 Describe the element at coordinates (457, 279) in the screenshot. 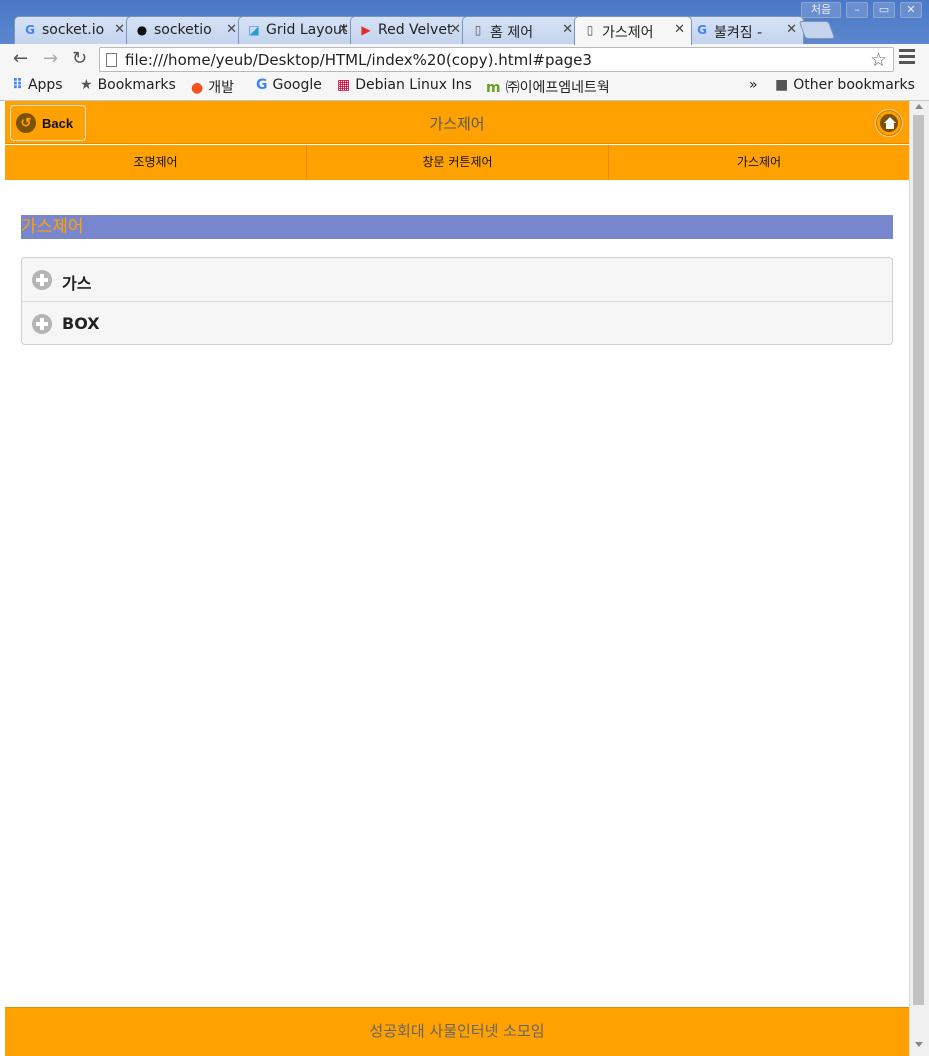

I see `collapsible-gas: 가스` at that location.